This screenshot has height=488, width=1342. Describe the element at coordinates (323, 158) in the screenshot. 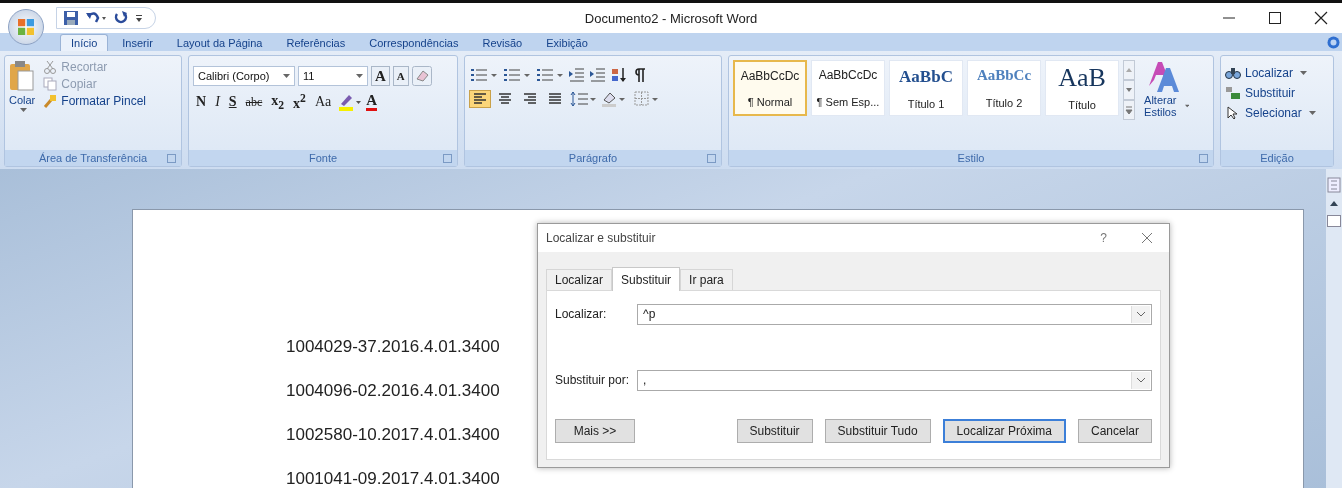

I see `group-label: Fonte` at that location.